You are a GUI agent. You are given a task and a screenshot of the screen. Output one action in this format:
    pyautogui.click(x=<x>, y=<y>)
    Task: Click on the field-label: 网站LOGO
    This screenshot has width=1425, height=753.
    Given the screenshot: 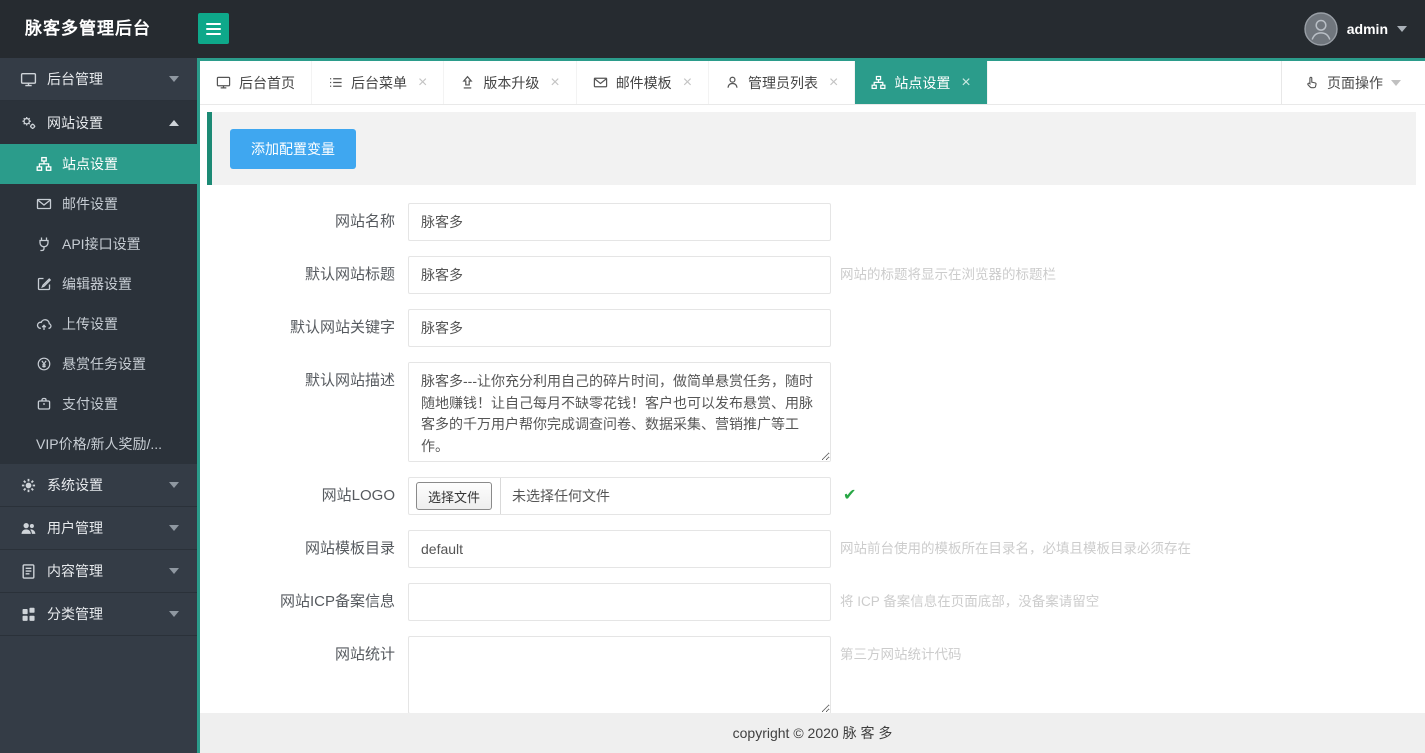 What is the action you would take?
    pyautogui.click(x=358, y=495)
    